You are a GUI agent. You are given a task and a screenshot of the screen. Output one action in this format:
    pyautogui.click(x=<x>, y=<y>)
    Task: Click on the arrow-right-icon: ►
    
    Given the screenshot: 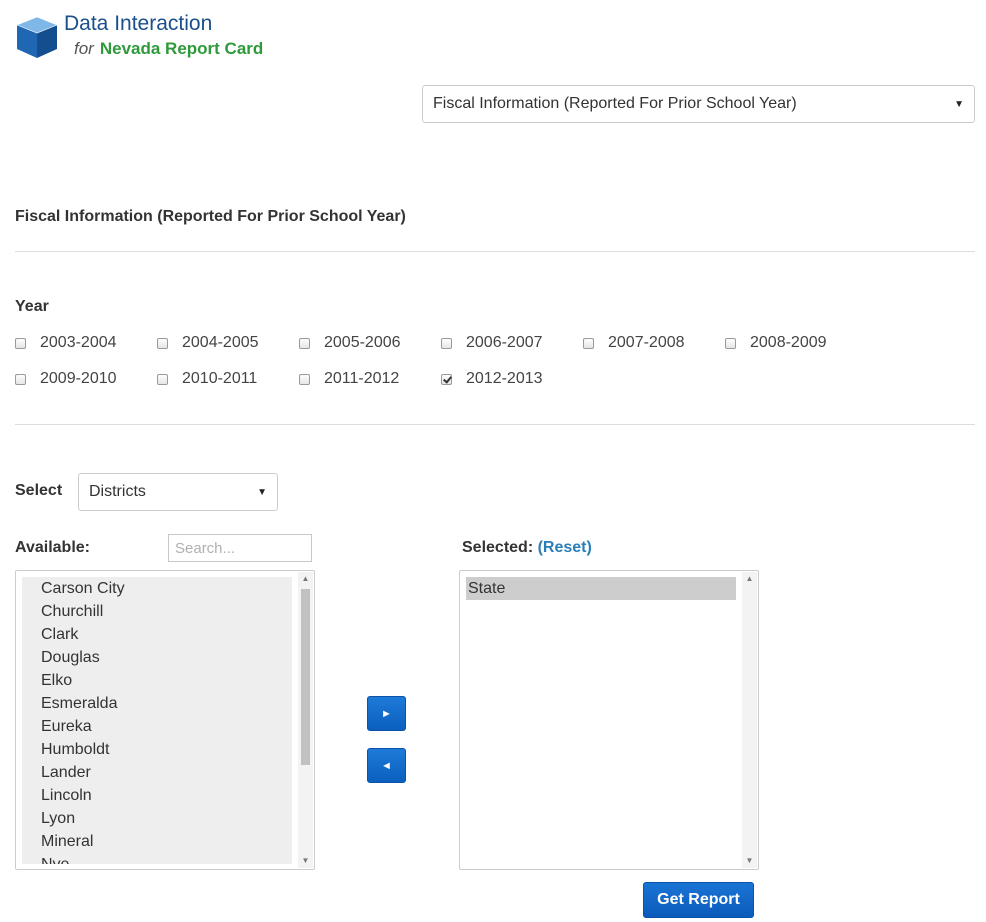 What is the action you would take?
    pyautogui.click(x=386, y=713)
    